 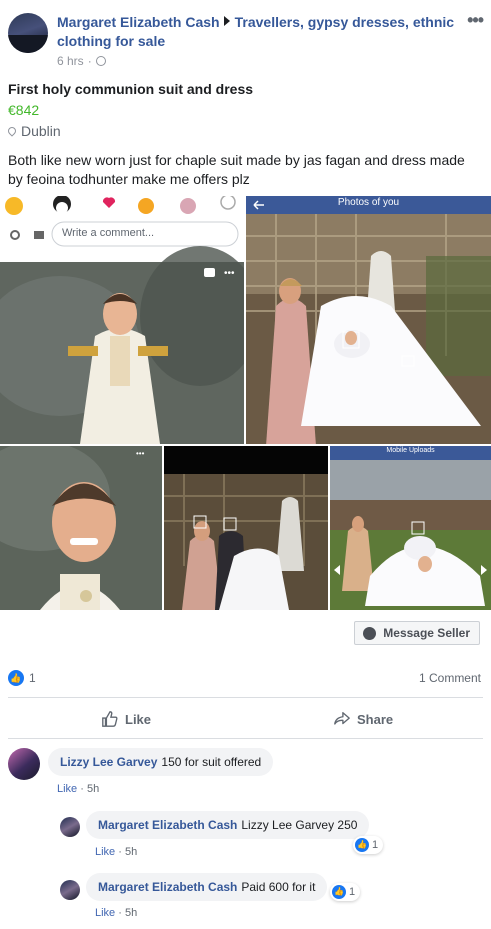 What do you see at coordinates (12, 131) in the screenshot?
I see `location-pin-icon` at bounding box center [12, 131].